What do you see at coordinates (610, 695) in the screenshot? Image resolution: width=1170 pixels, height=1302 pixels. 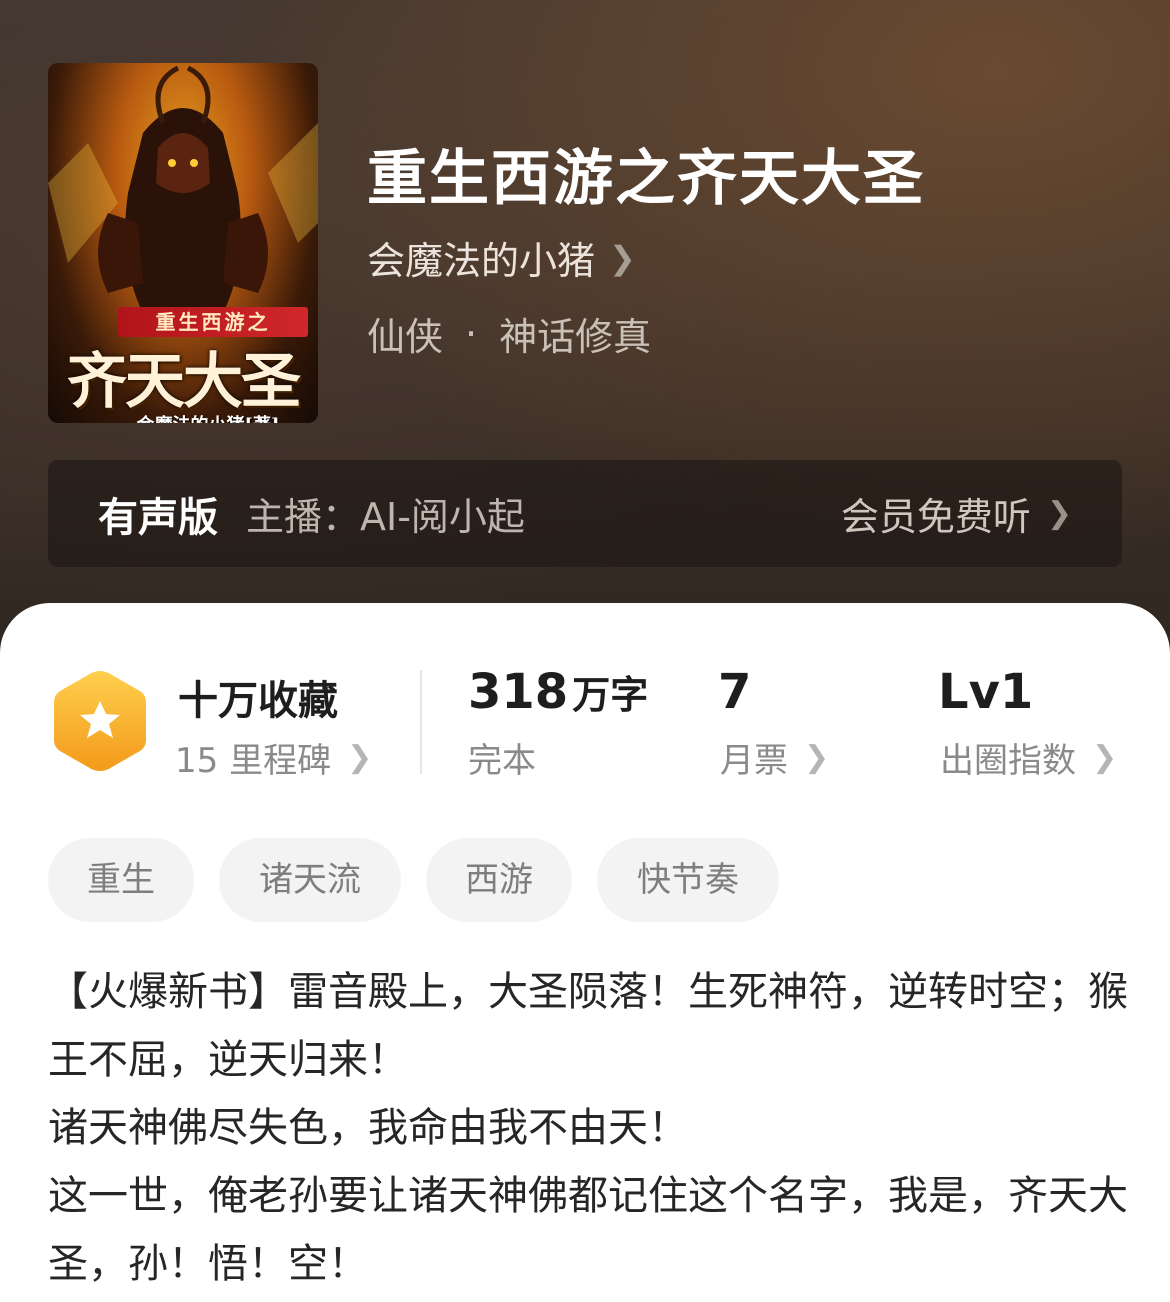 I see `word-count-unit: 万字` at bounding box center [610, 695].